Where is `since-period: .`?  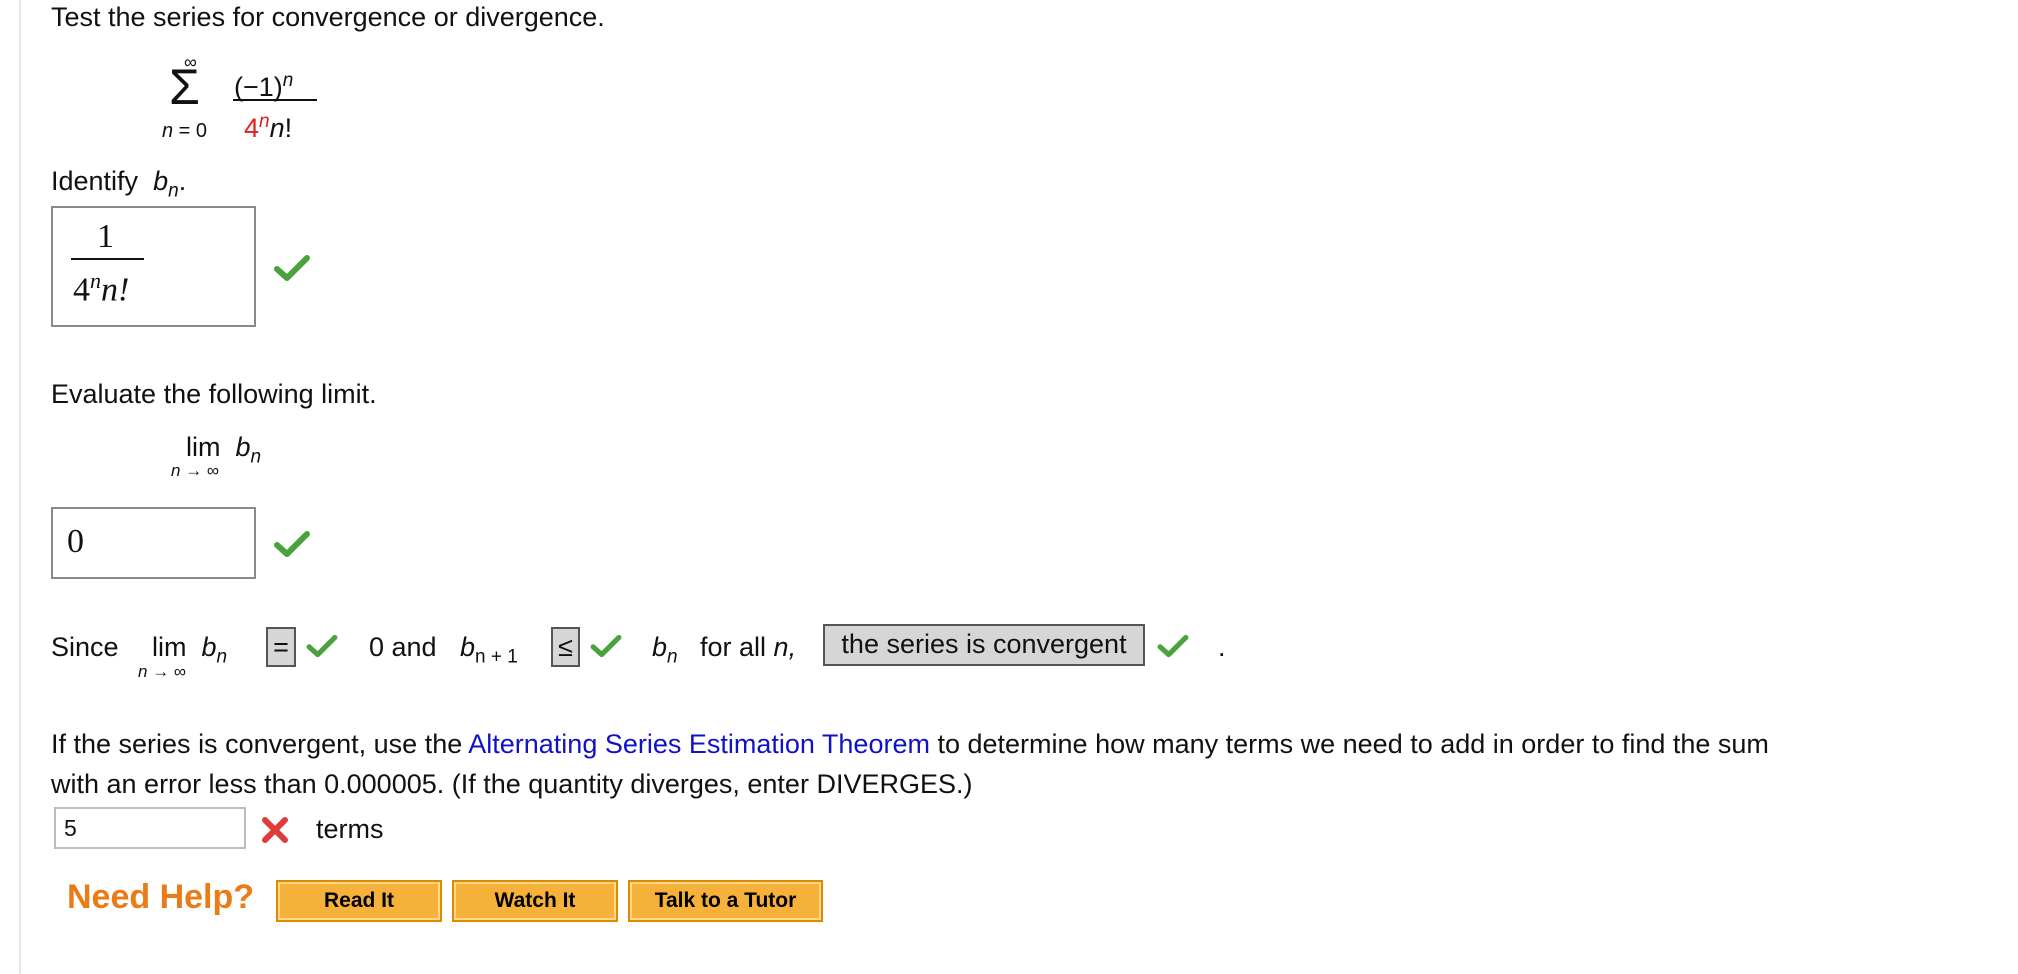
since-period: . is located at coordinates (1222, 647).